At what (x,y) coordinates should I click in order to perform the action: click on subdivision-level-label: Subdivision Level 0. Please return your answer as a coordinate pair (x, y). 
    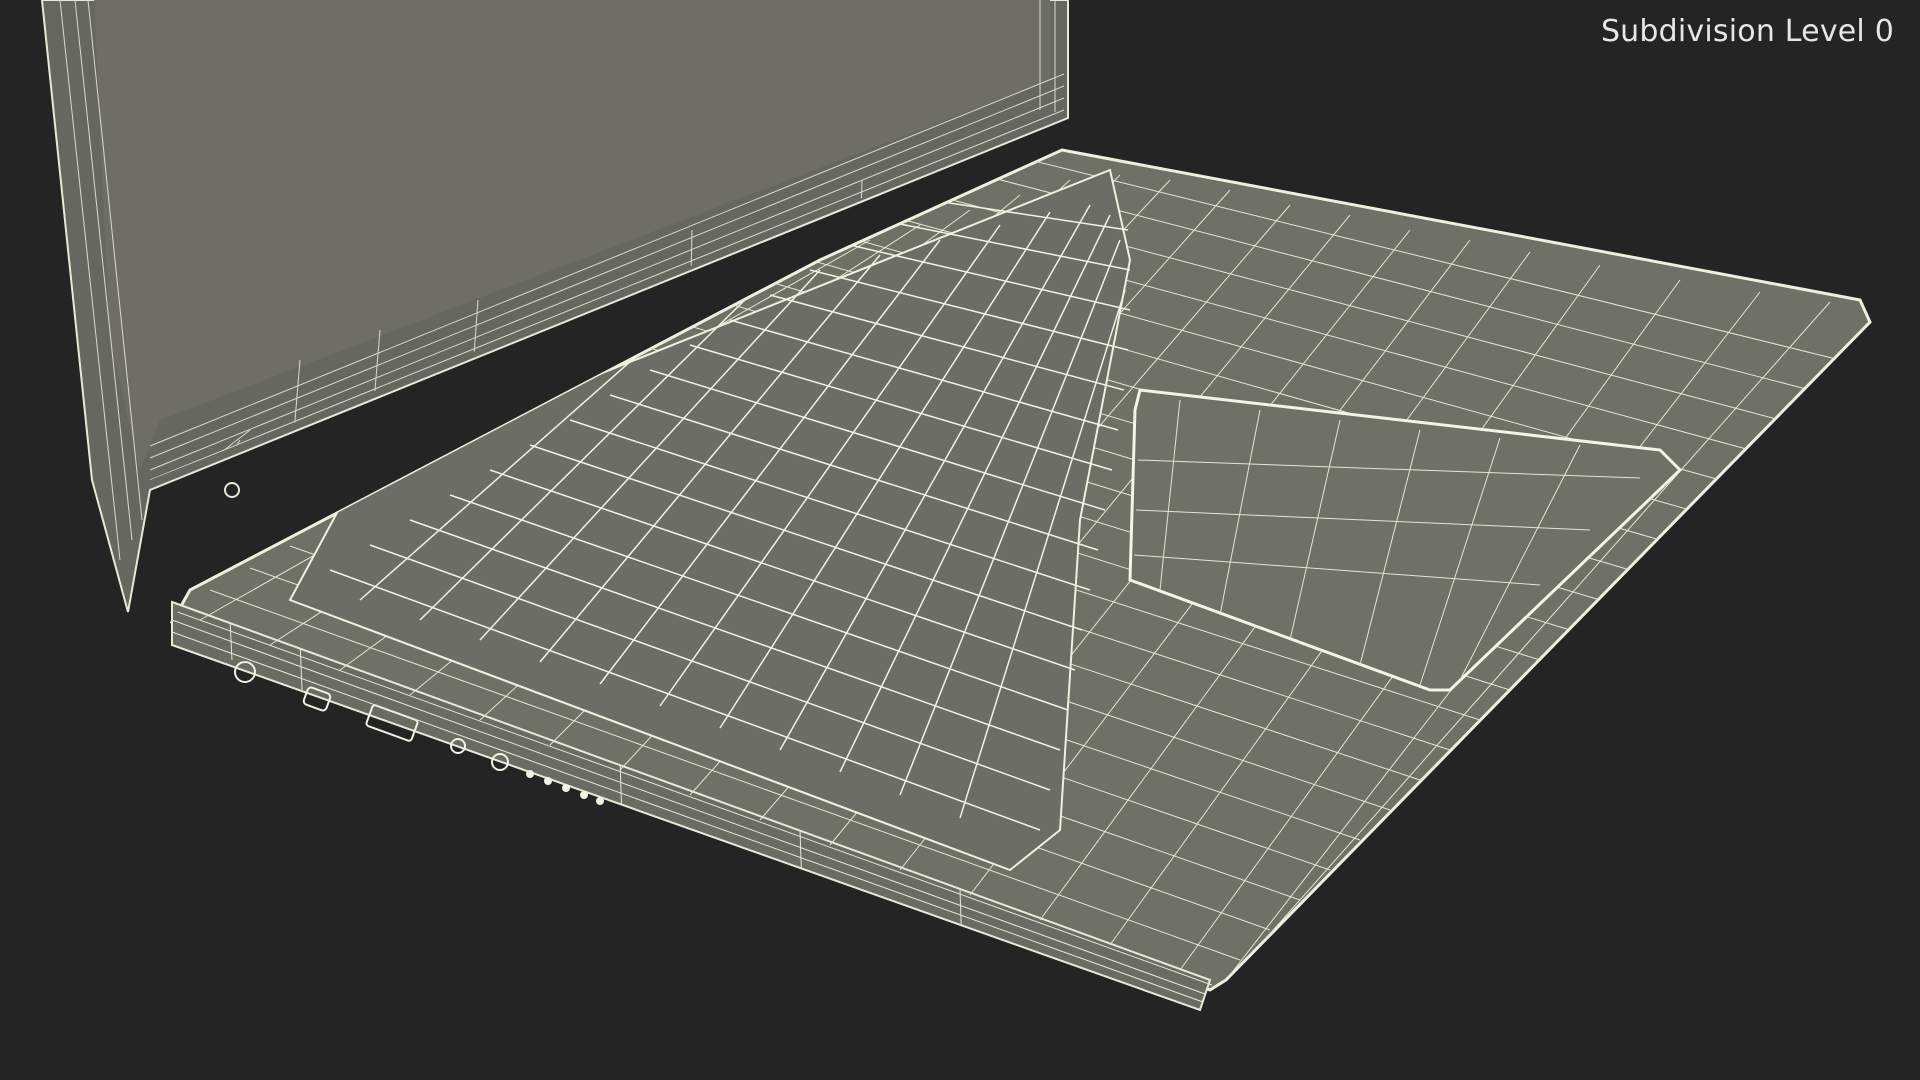
    Looking at the image, I should click on (1747, 31).